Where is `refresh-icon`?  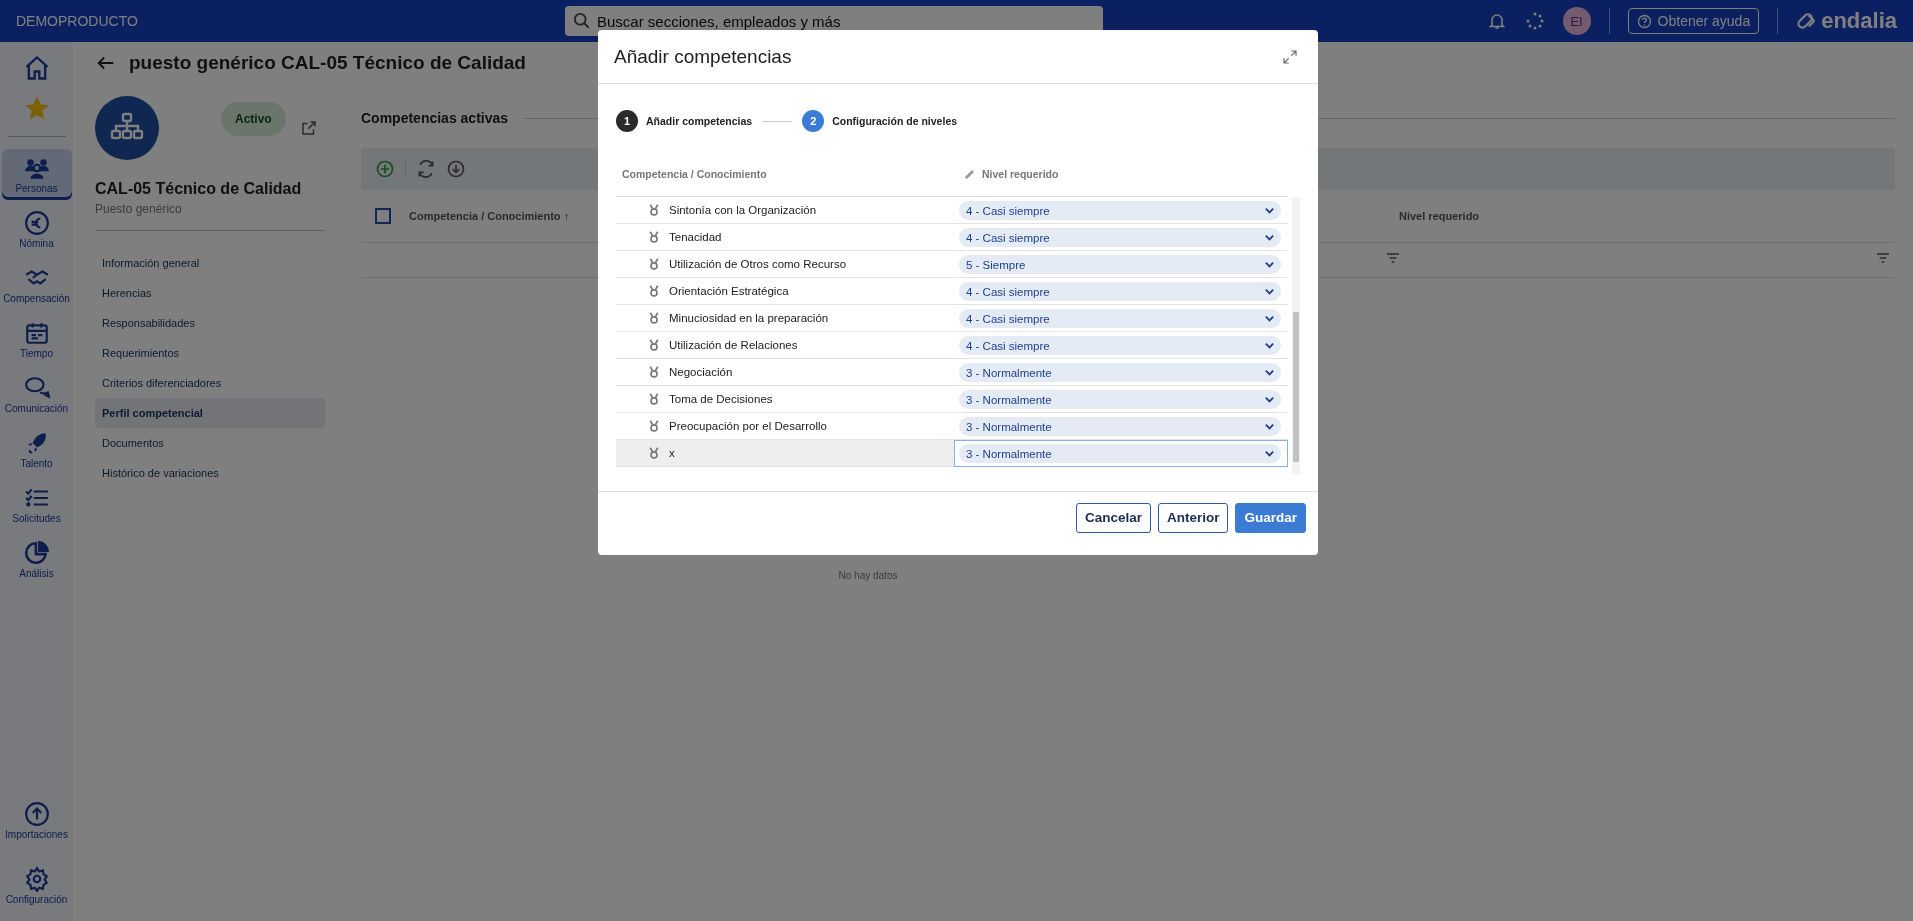
refresh-icon is located at coordinates (426, 169).